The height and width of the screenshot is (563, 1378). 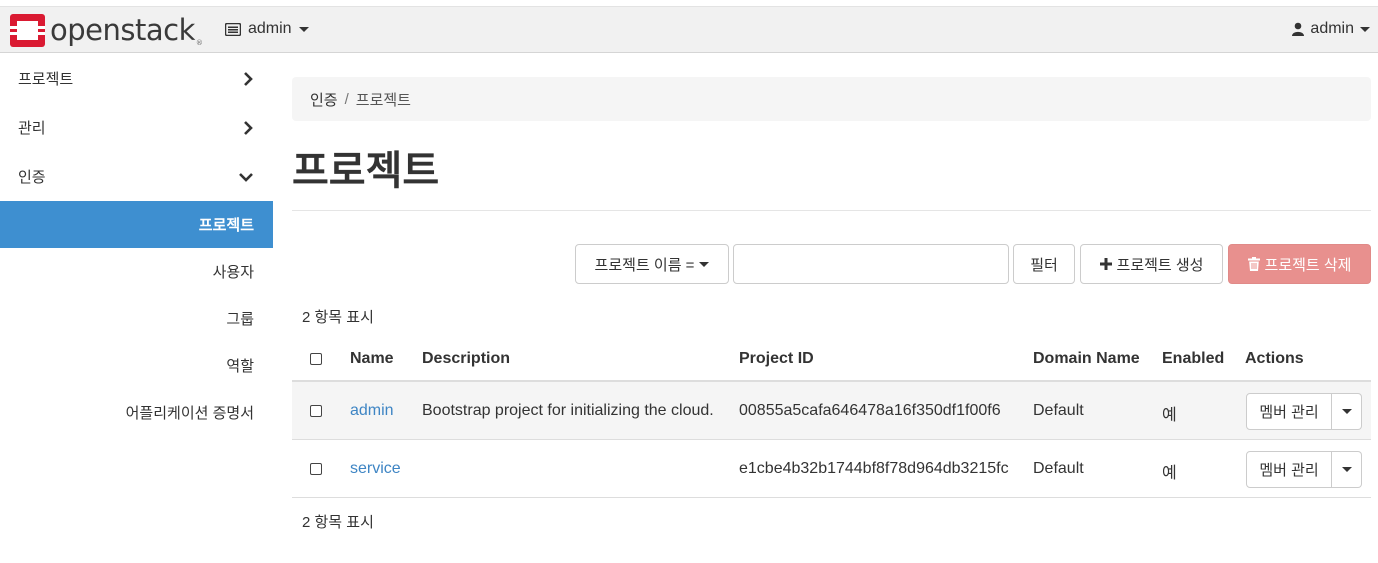 I want to click on sidebar-group-project: 프로젝트, so click(x=136, y=78).